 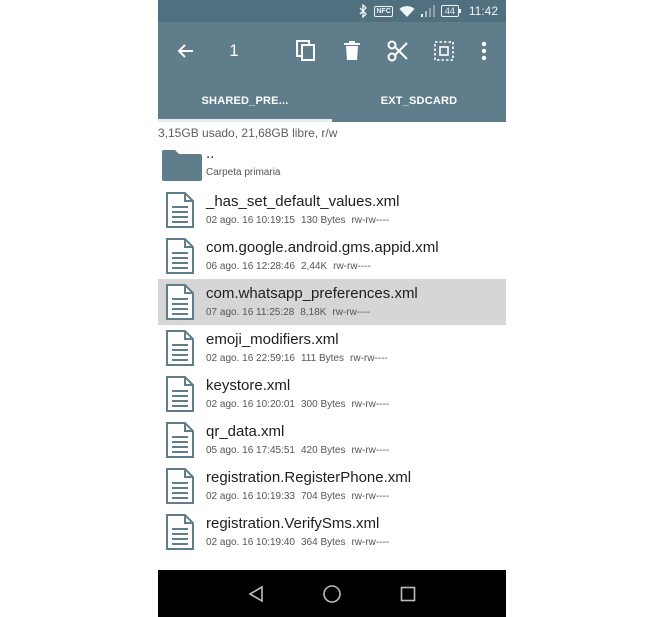 What do you see at coordinates (245, 431) in the screenshot?
I see `file-name: qr_data.xml` at bounding box center [245, 431].